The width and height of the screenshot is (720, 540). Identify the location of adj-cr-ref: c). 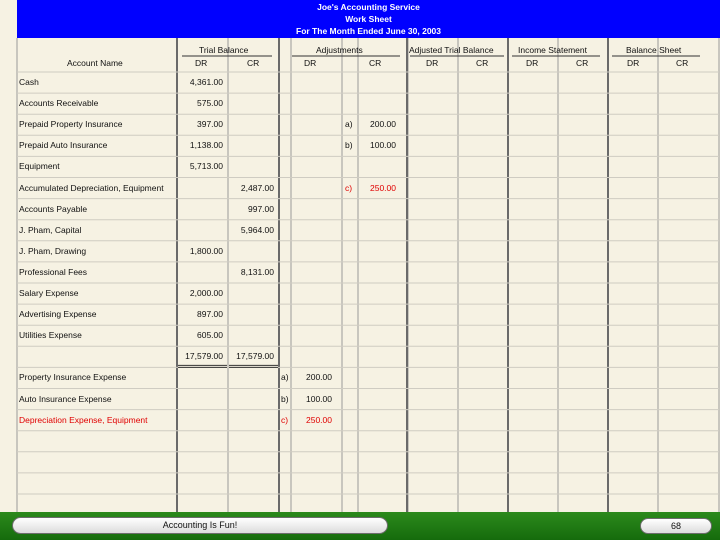
(349, 187).